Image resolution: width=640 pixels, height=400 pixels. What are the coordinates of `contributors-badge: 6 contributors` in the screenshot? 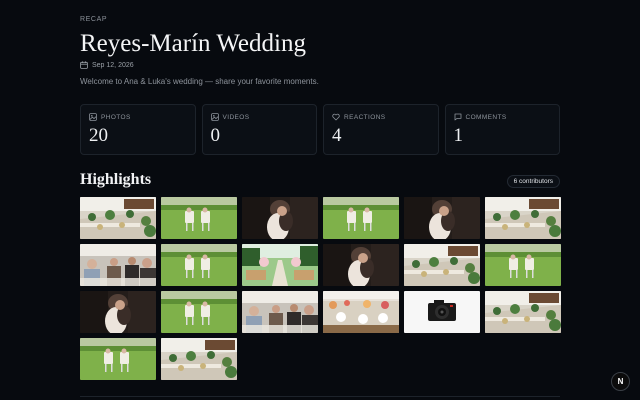 It's located at (533, 181).